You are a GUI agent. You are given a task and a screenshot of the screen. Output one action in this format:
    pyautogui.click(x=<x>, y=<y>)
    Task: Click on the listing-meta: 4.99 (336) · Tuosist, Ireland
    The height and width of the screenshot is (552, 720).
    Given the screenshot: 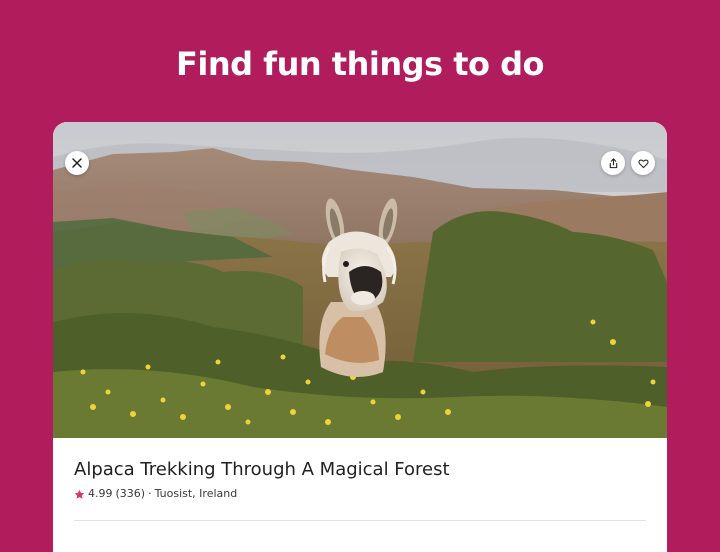 What is the action you would take?
    pyautogui.click(x=360, y=494)
    